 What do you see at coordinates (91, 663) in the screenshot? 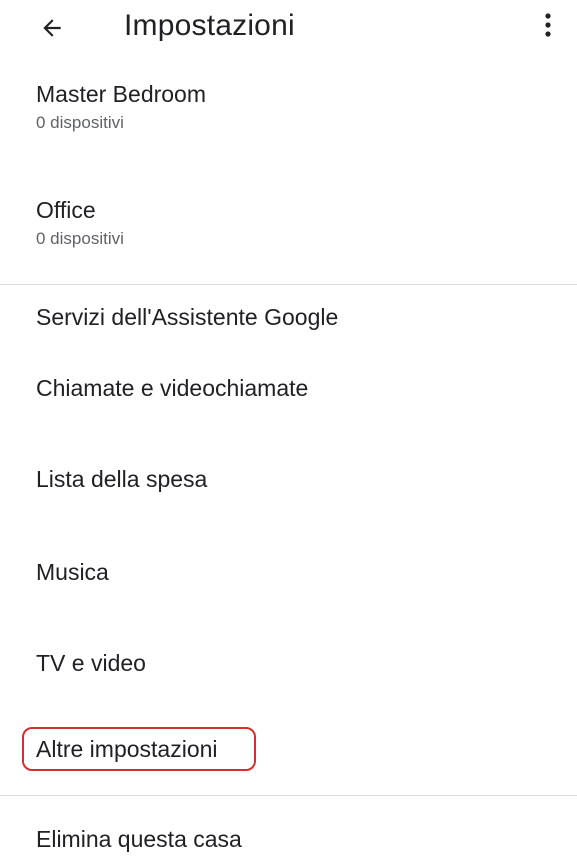
I see `menu-item-tv-video: TV e video` at bounding box center [91, 663].